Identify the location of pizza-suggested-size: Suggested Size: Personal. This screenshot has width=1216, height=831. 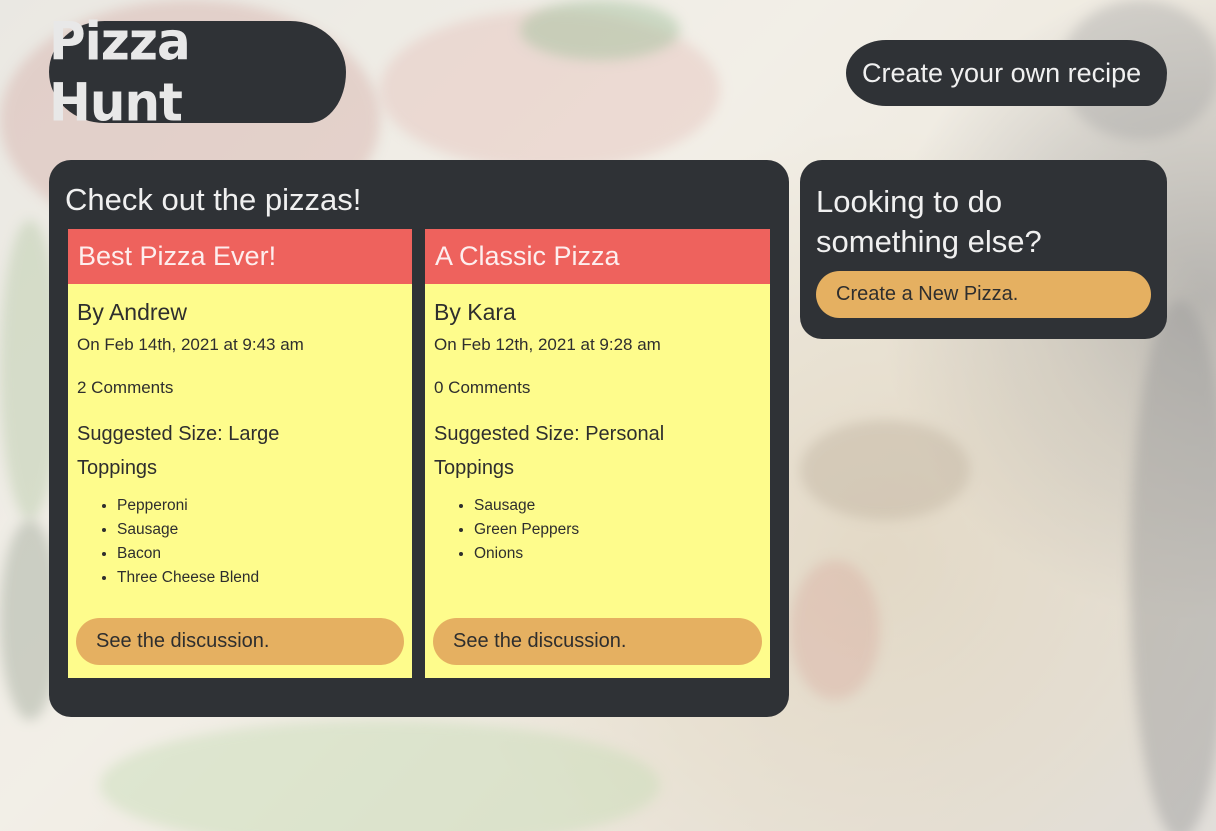
(549, 434).